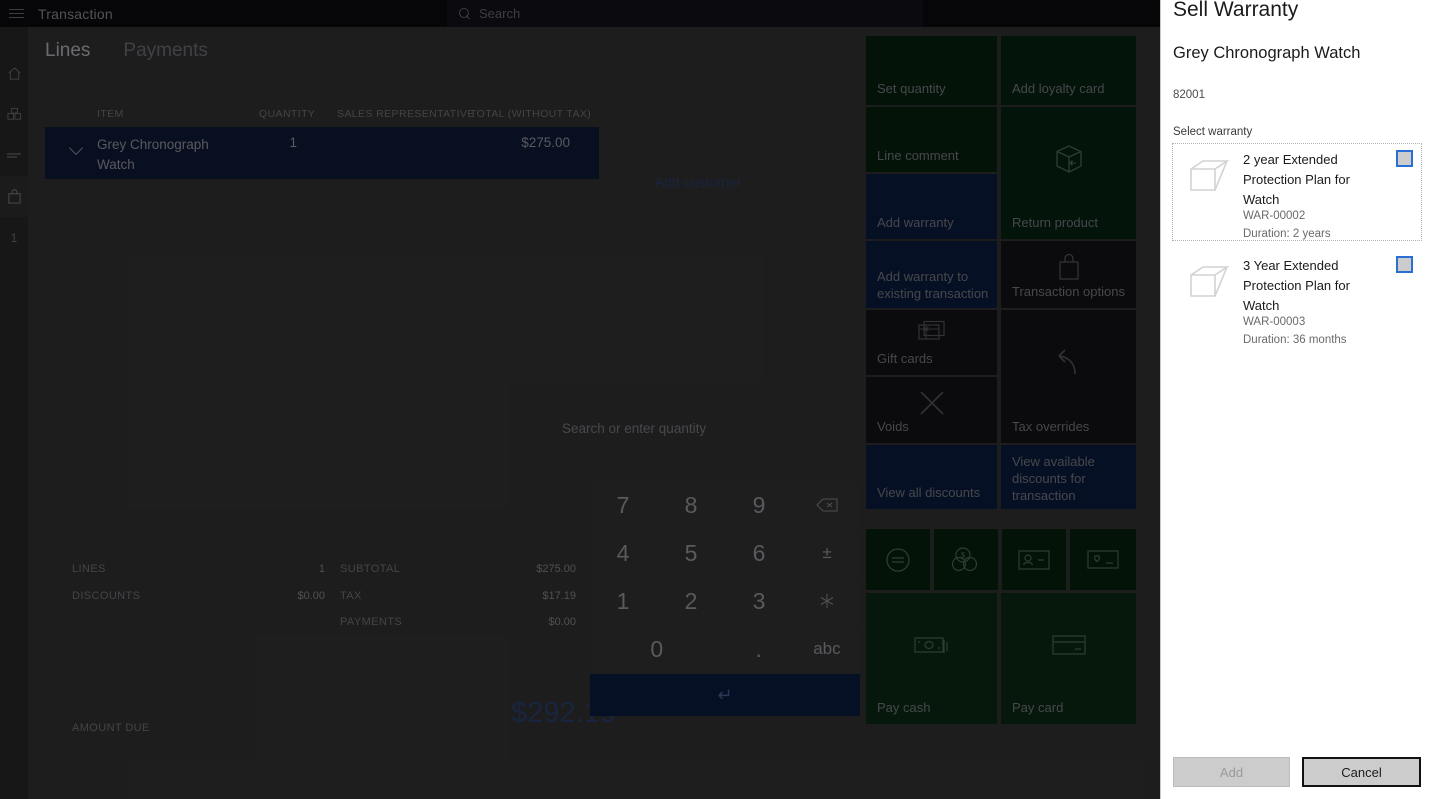  I want to click on key-5: 5, so click(691, 553).